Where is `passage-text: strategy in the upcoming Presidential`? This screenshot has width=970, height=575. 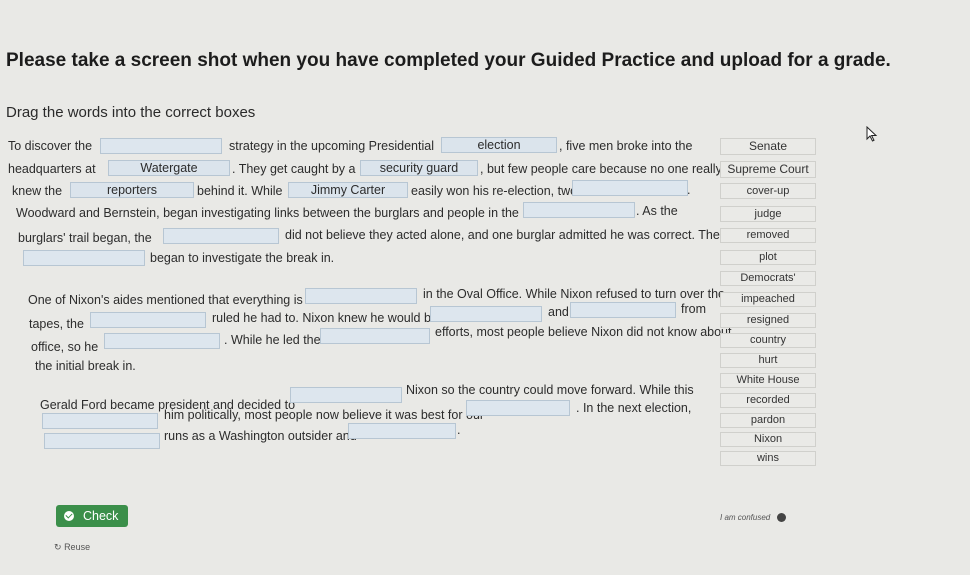
passage-text: strategy in the upcoming Presidential is located at coordinates (331, 146).